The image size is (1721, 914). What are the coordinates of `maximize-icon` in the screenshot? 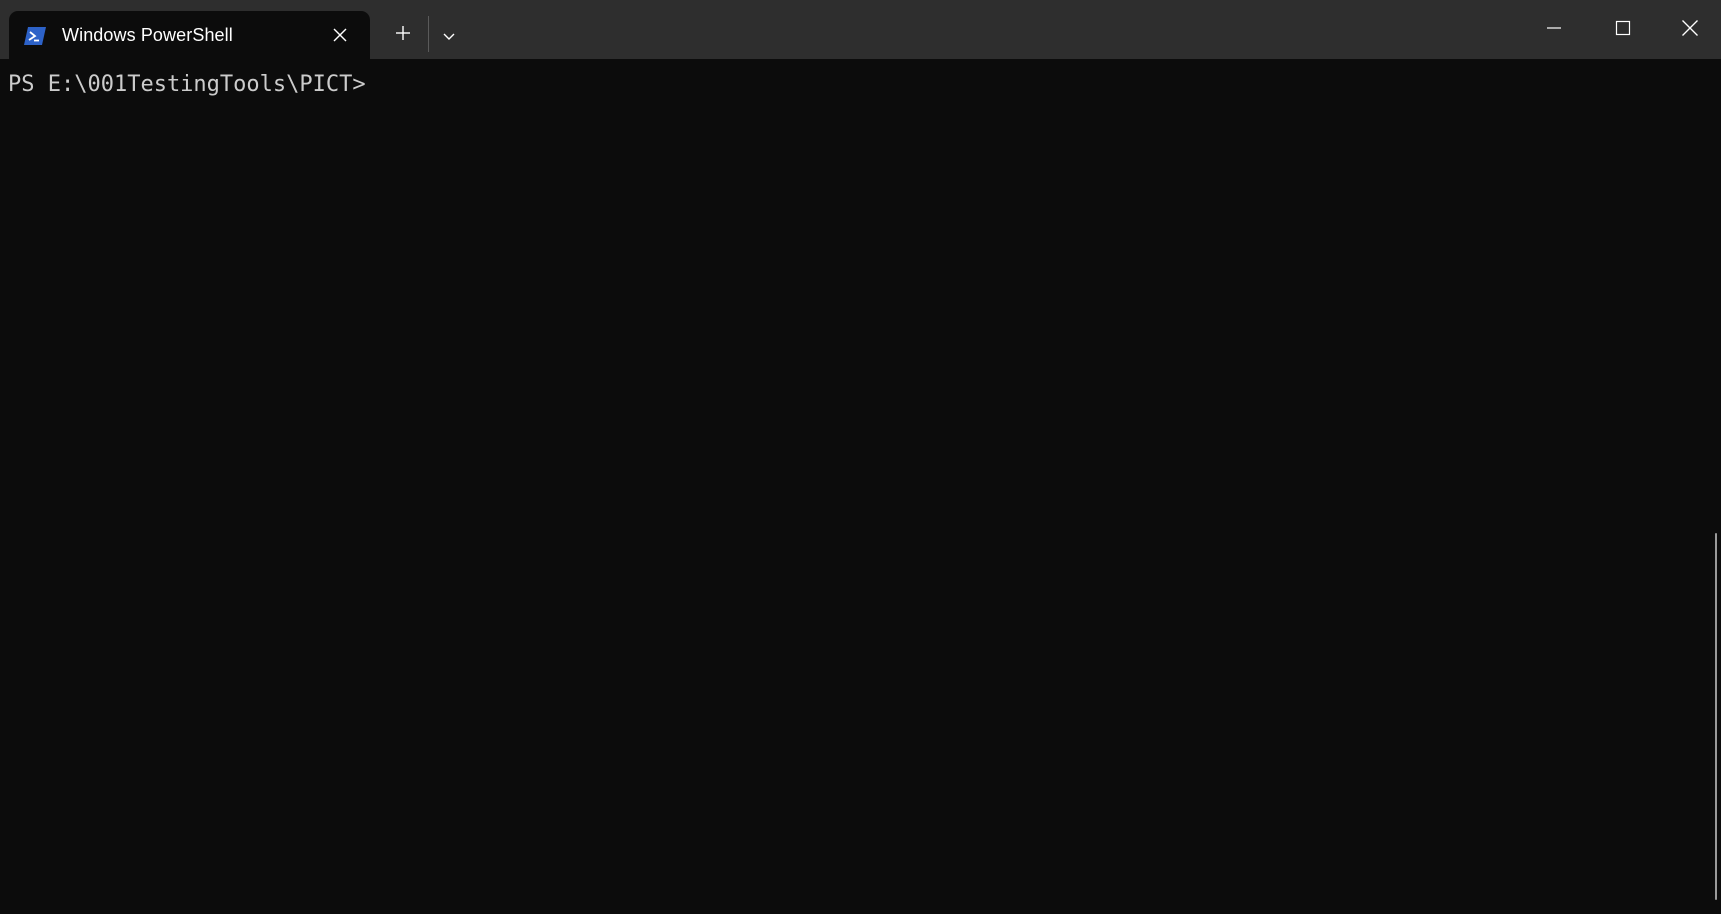 It's located at (1623, 30).